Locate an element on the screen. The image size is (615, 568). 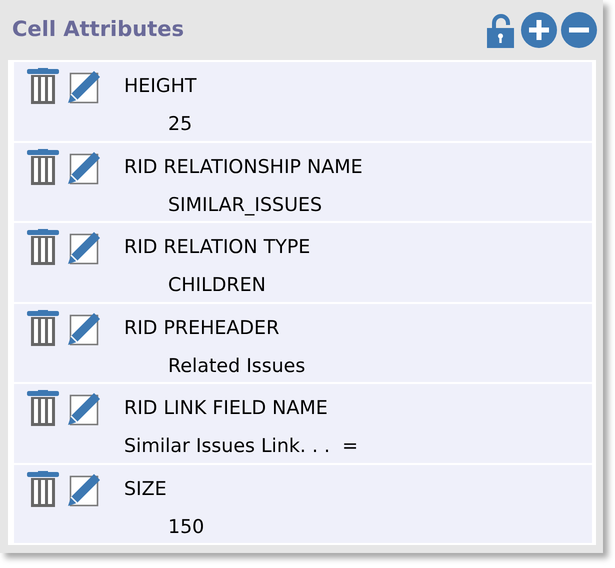
minus-icon is located at coordinates (579, 30).